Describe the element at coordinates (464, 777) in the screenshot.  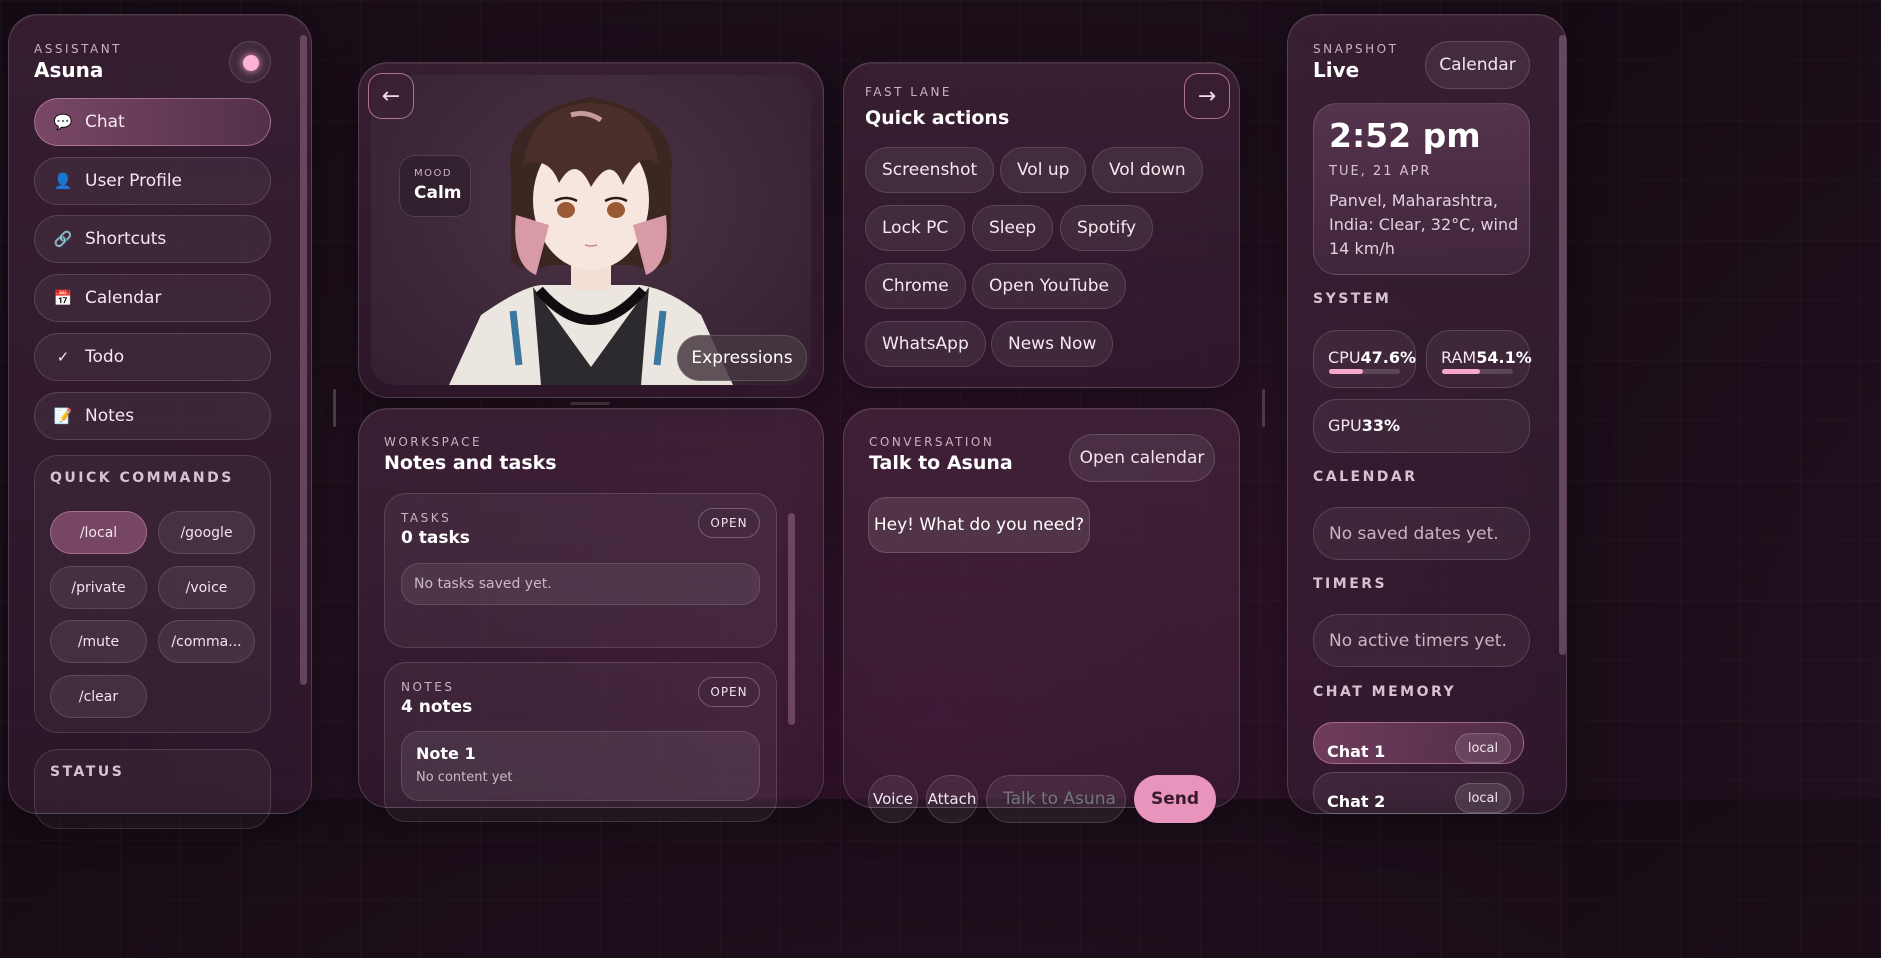
I see `note-body: No content yet` at that location.